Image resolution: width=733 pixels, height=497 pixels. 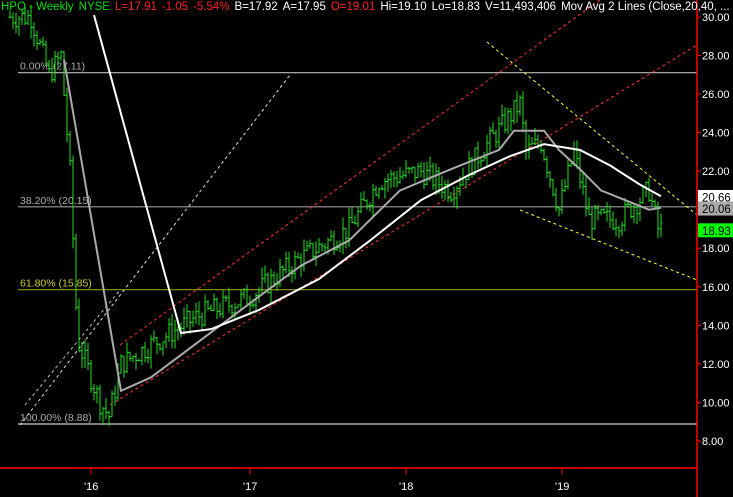 What do you see at coordinates (716, 232) in the screenshot?
I see `price-label: 18.93` at bounding box center [716, 232].